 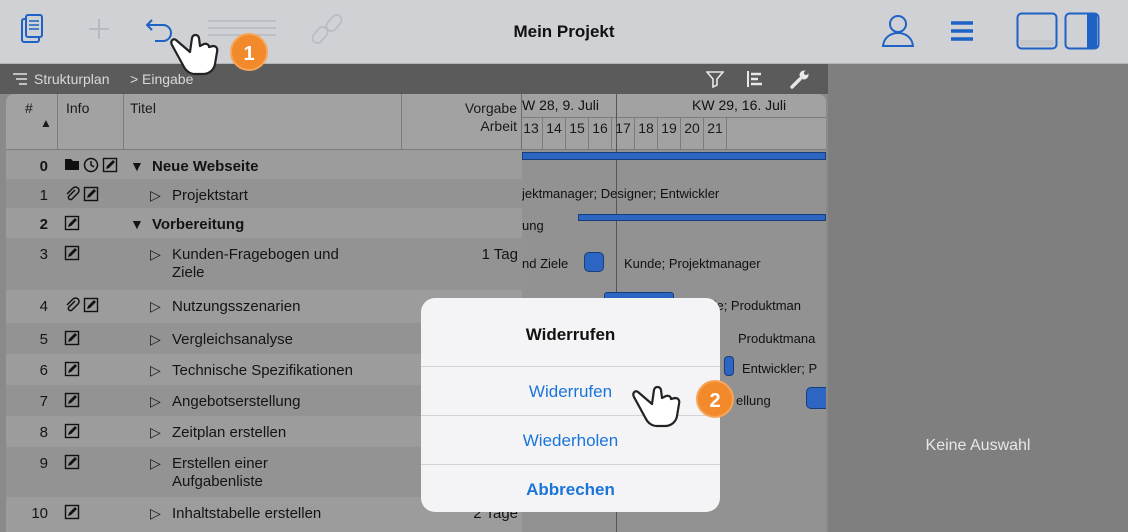 I want to click on day-label: 13, so click(x=531, y=128).